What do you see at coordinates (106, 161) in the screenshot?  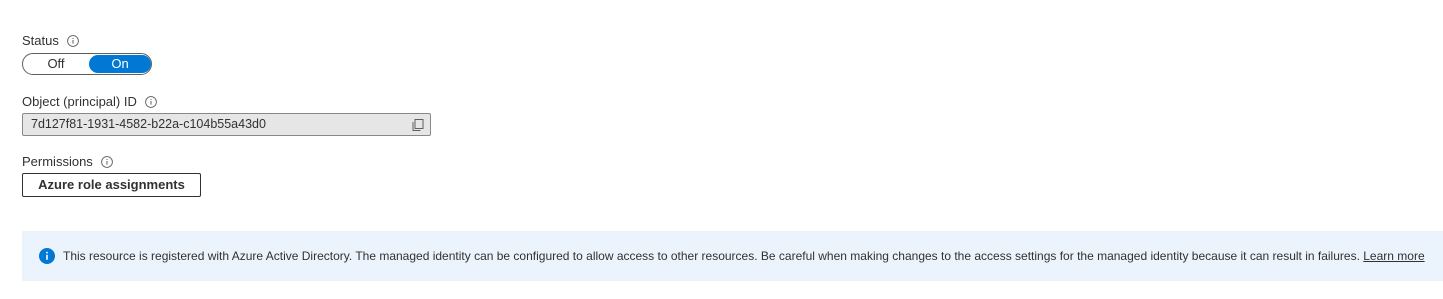 I see `permissions-info-icon` at bounding box center [106, 161].